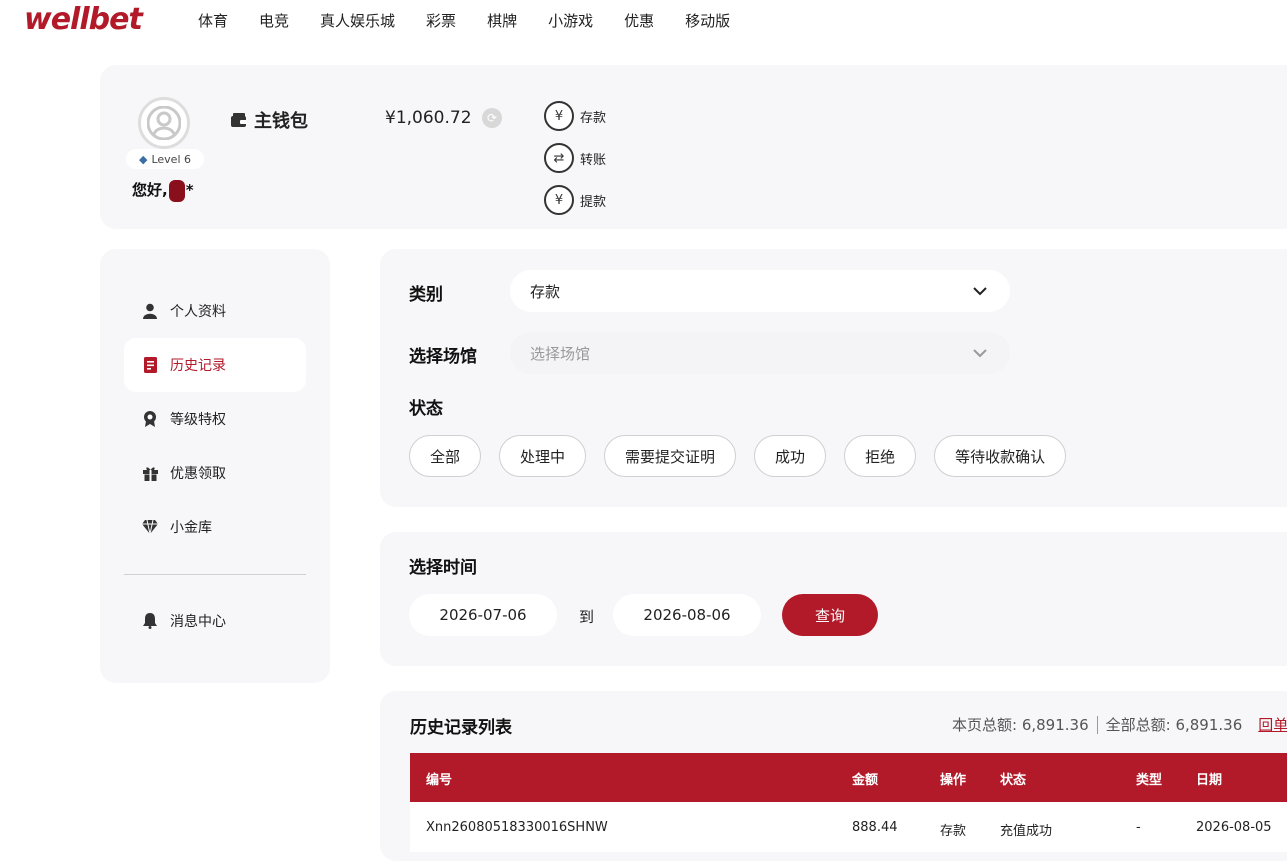 The width and height of the screenshot is (1287, 861). I want to click on main-wallet-title: 主钱包, so click(269, 120).